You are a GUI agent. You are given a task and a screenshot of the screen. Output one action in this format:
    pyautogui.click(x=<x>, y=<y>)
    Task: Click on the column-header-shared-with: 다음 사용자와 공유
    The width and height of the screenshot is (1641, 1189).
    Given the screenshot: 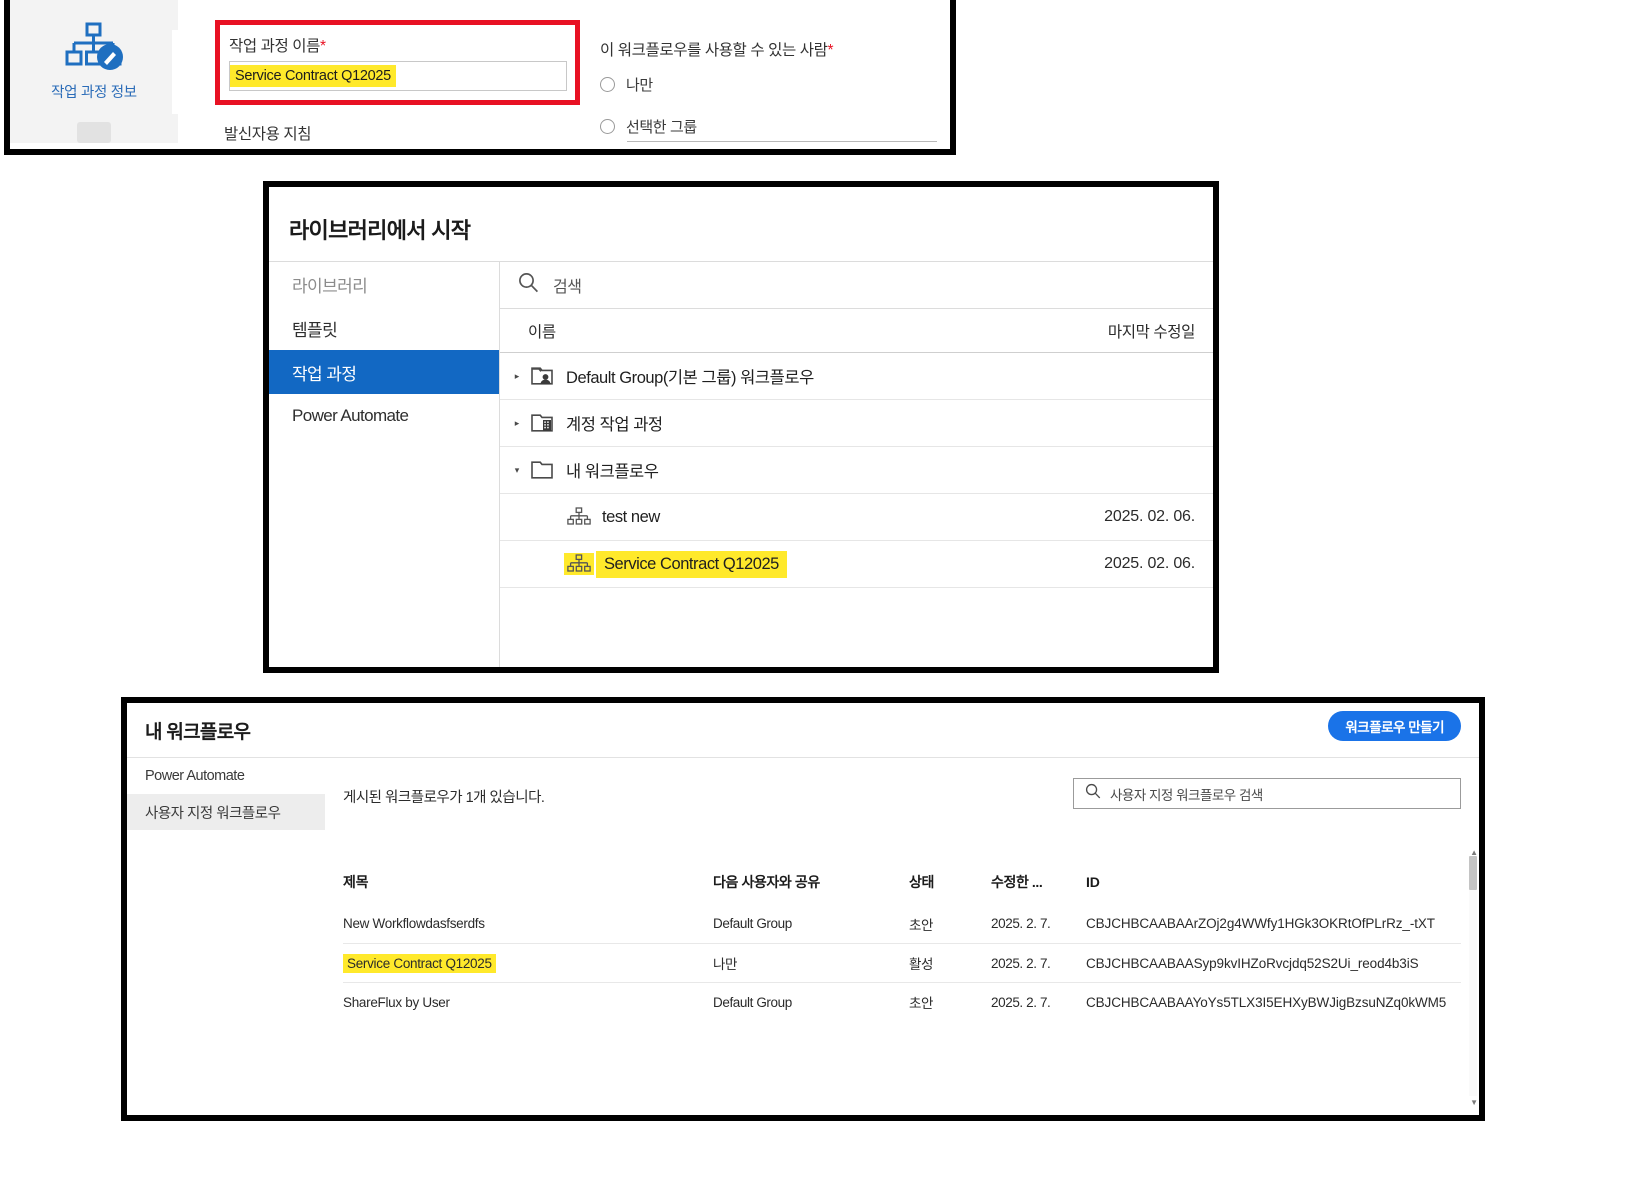 What is the action you would take?
    pyautogui.click(x=766, y=882)
    